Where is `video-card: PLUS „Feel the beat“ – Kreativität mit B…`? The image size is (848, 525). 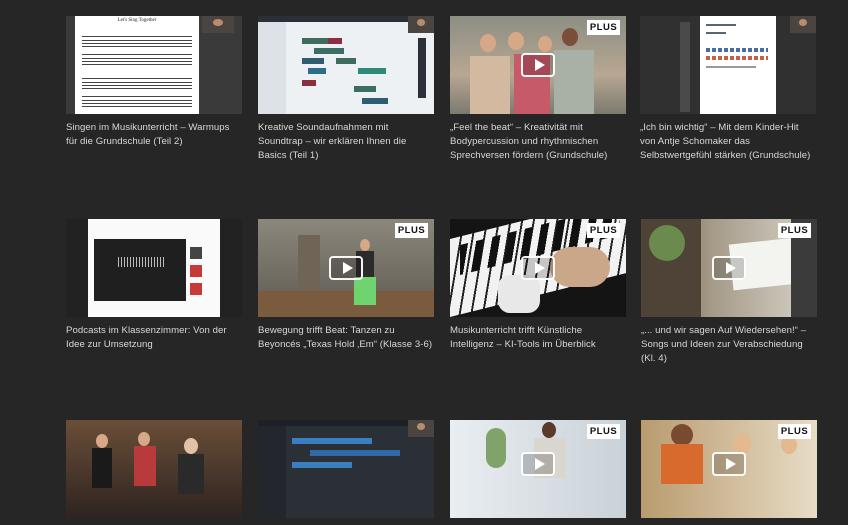
video-card: PLUS „Feel the beat“ – Kreativität mit B… is located at coordinates (538, 89).